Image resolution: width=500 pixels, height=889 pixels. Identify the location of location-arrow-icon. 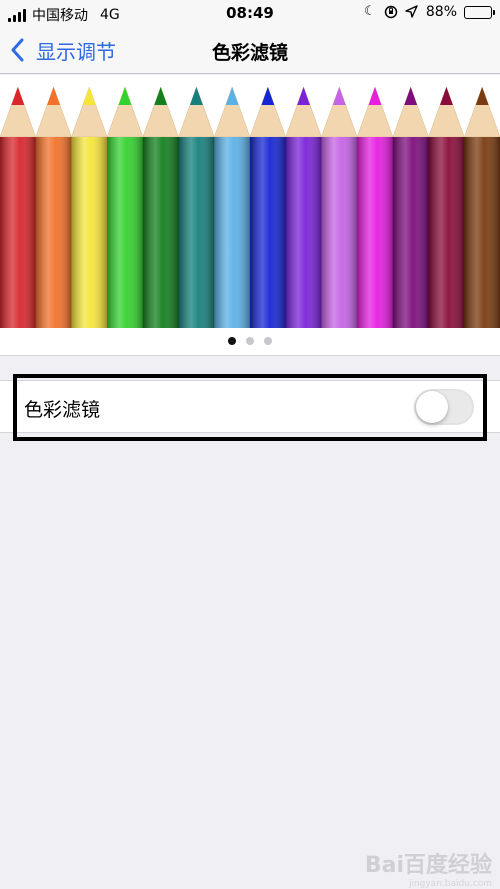
(412, 12).